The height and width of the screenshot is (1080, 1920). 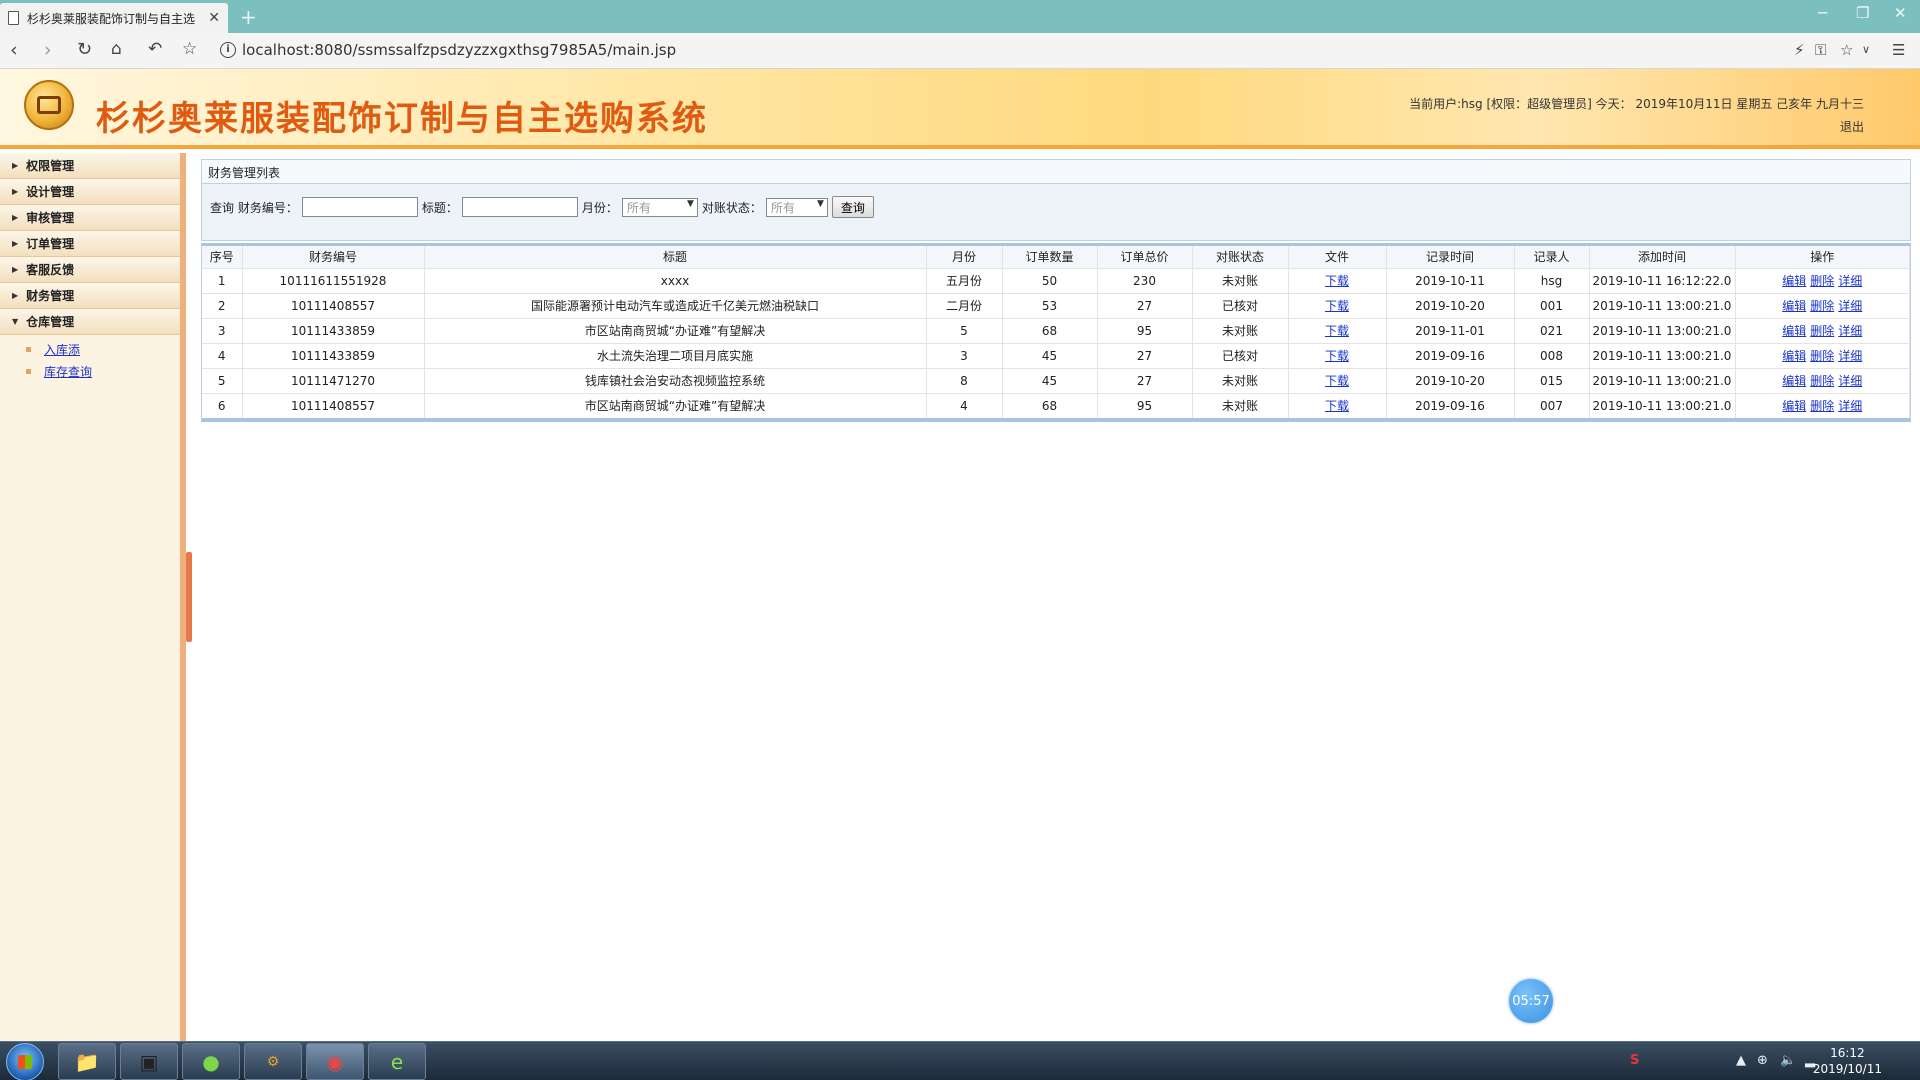 I want to click on logout-link: 退出, so click(x=1852, y=126).